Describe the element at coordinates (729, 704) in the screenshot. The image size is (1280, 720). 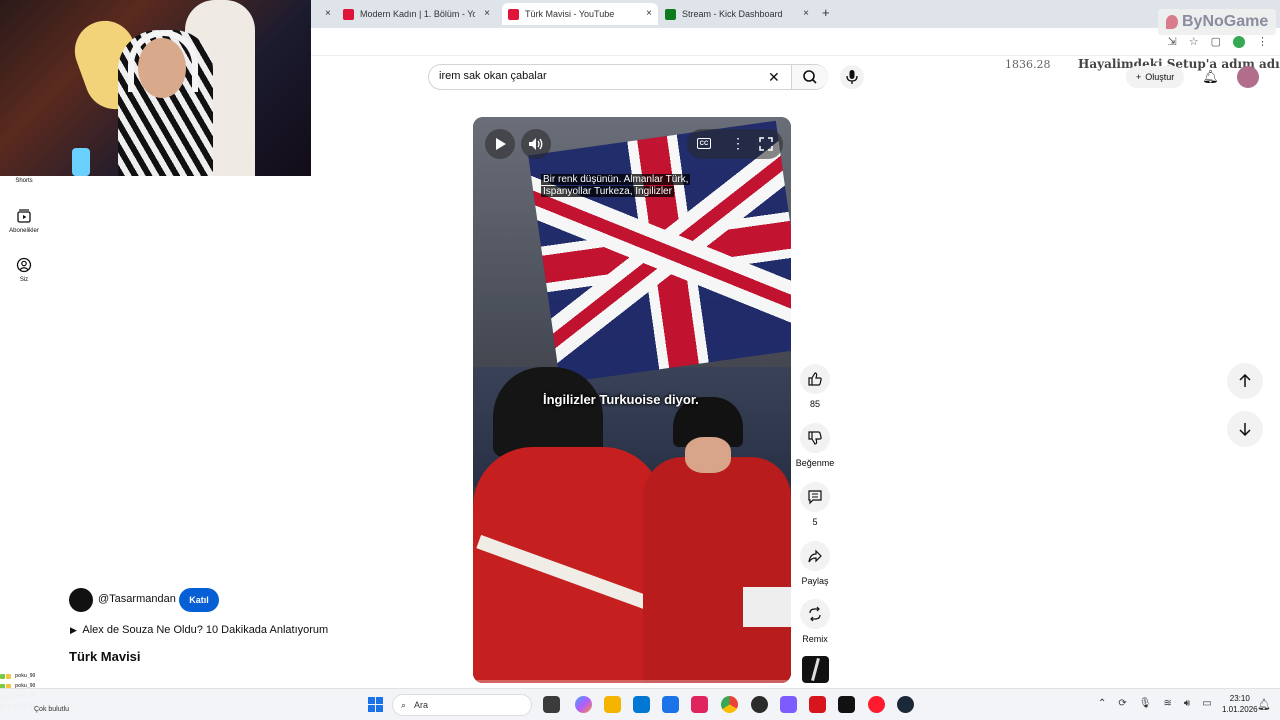
I see `chrome-icon` at that location.